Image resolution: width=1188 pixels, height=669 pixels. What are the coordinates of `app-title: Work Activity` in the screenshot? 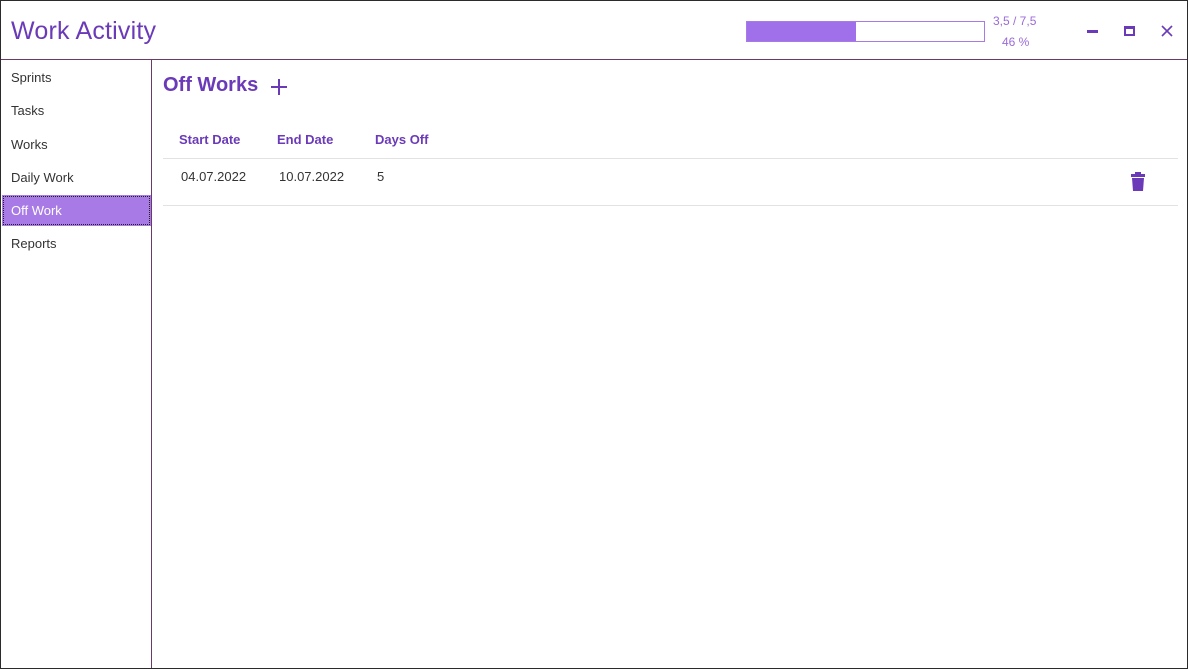 It's located at (84, 31).